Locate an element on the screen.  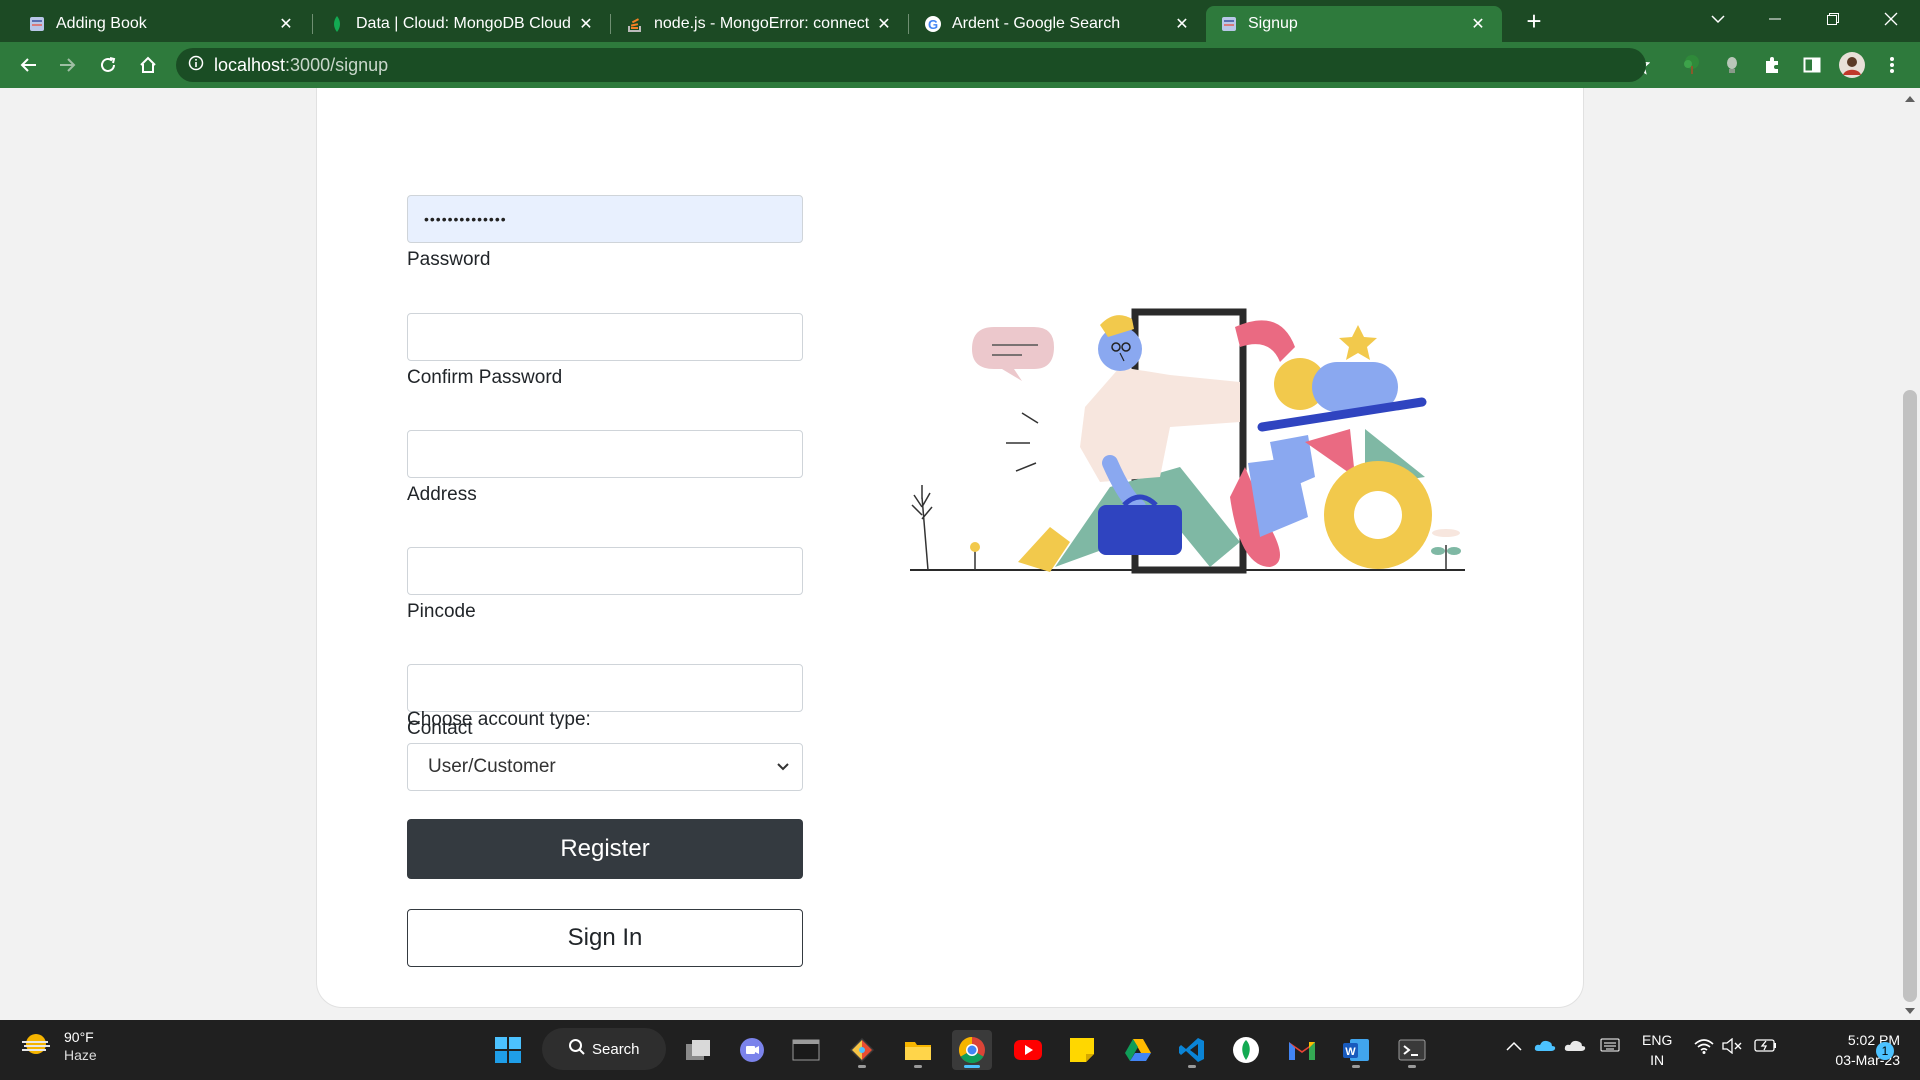
terminal-app-icon is located at coordinates (806, 1050).